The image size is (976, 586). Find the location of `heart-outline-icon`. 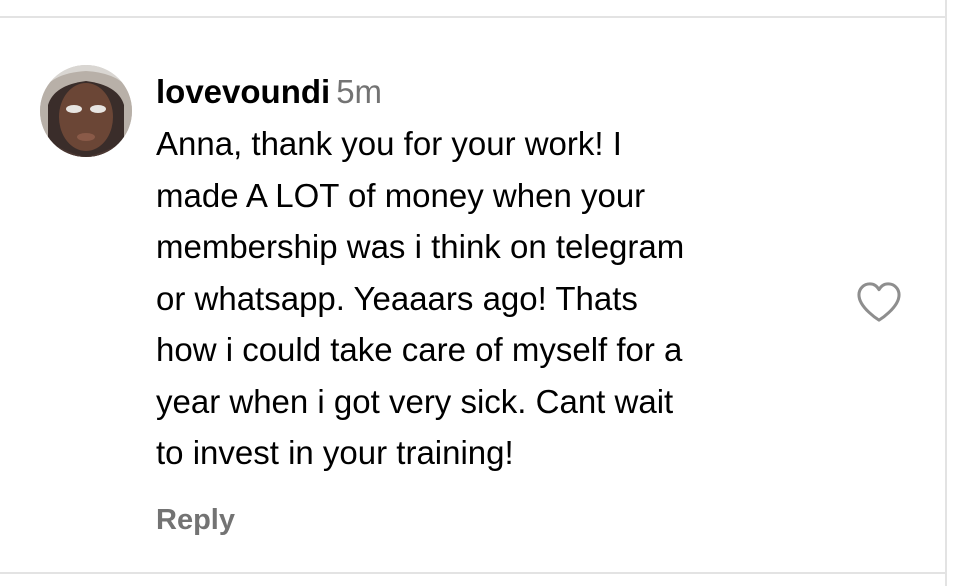

heart-outline-icon is located at coordinates (879, 302).